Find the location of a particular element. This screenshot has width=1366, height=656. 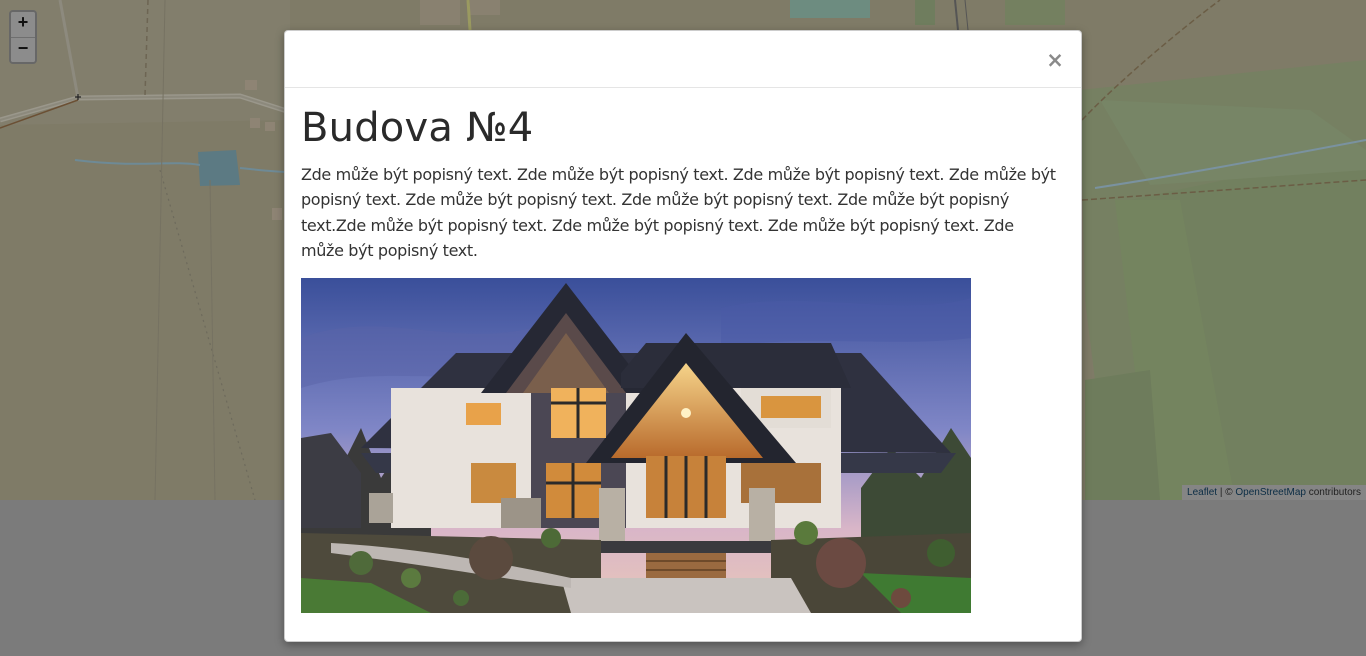

openstreetmap-link: OpenStreetMap is located at coordinates (1270, 492).